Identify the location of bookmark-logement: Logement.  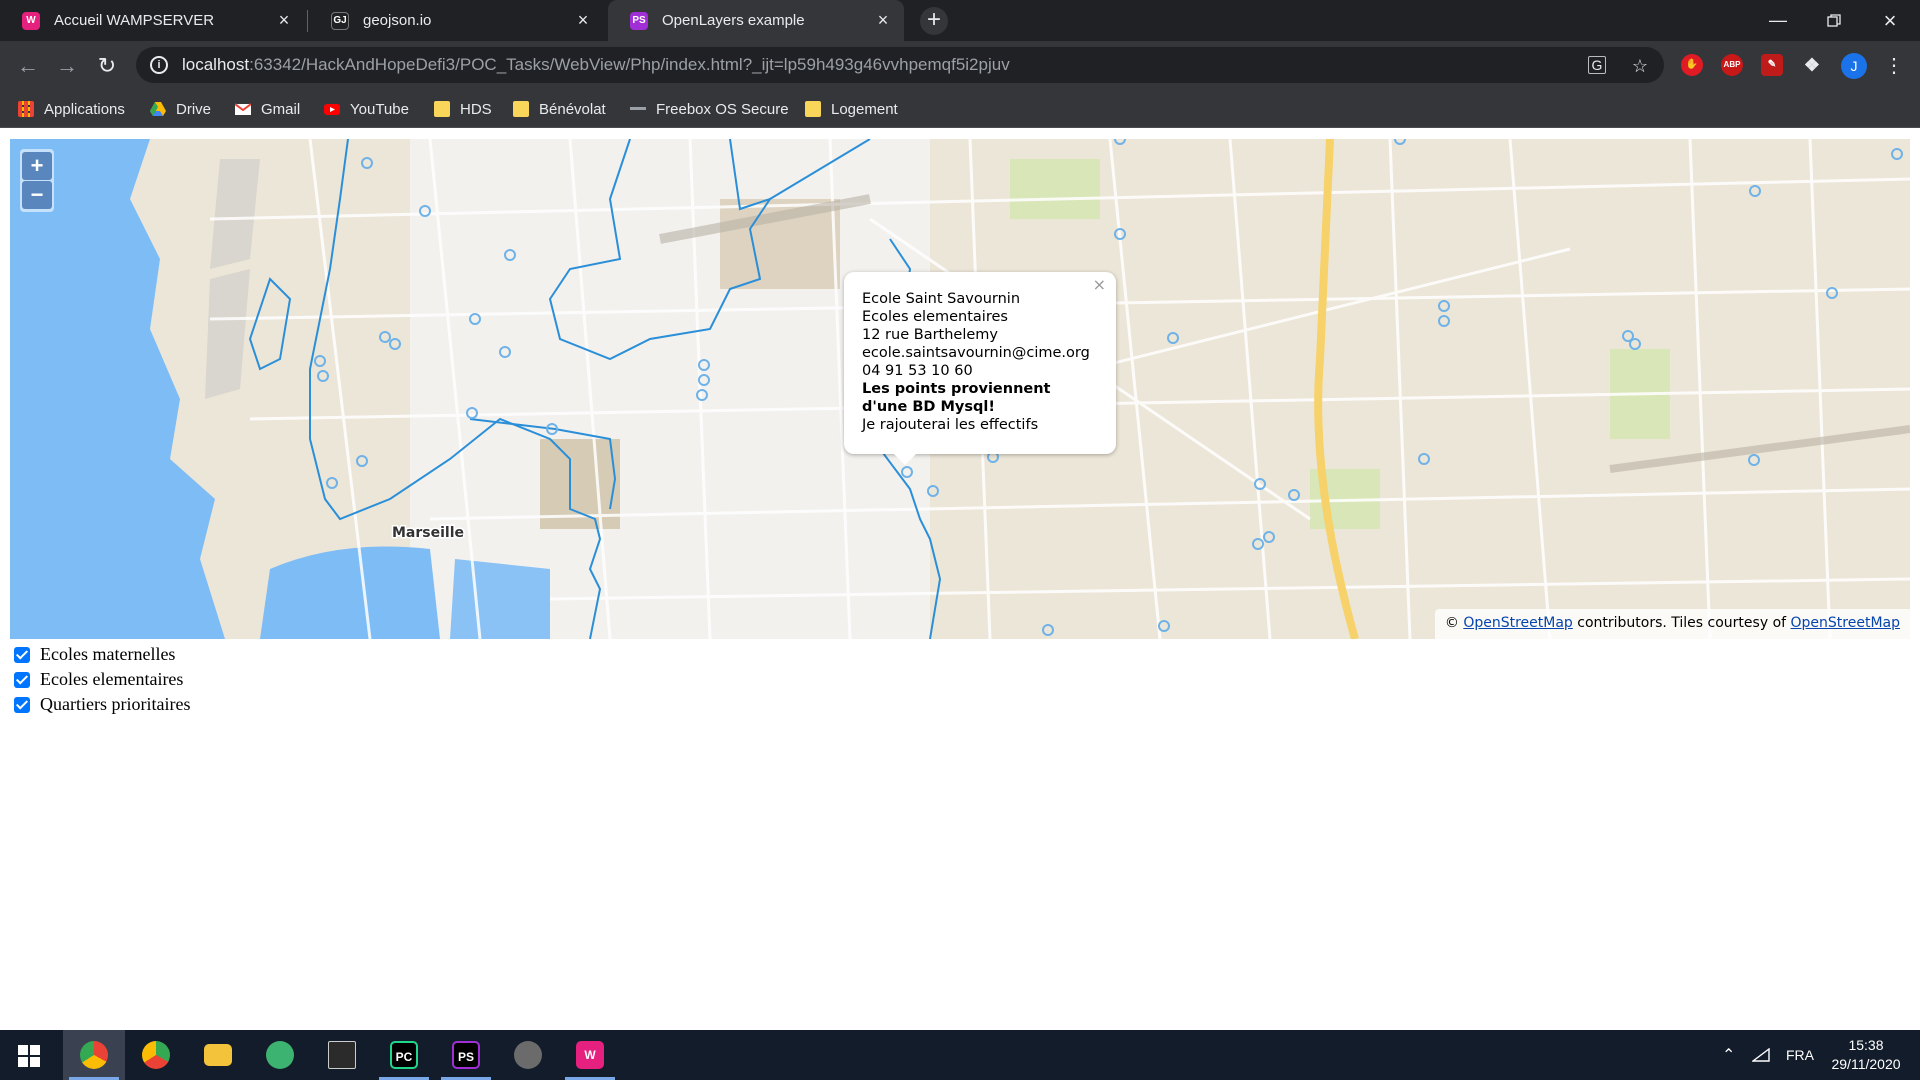
(851, 109).